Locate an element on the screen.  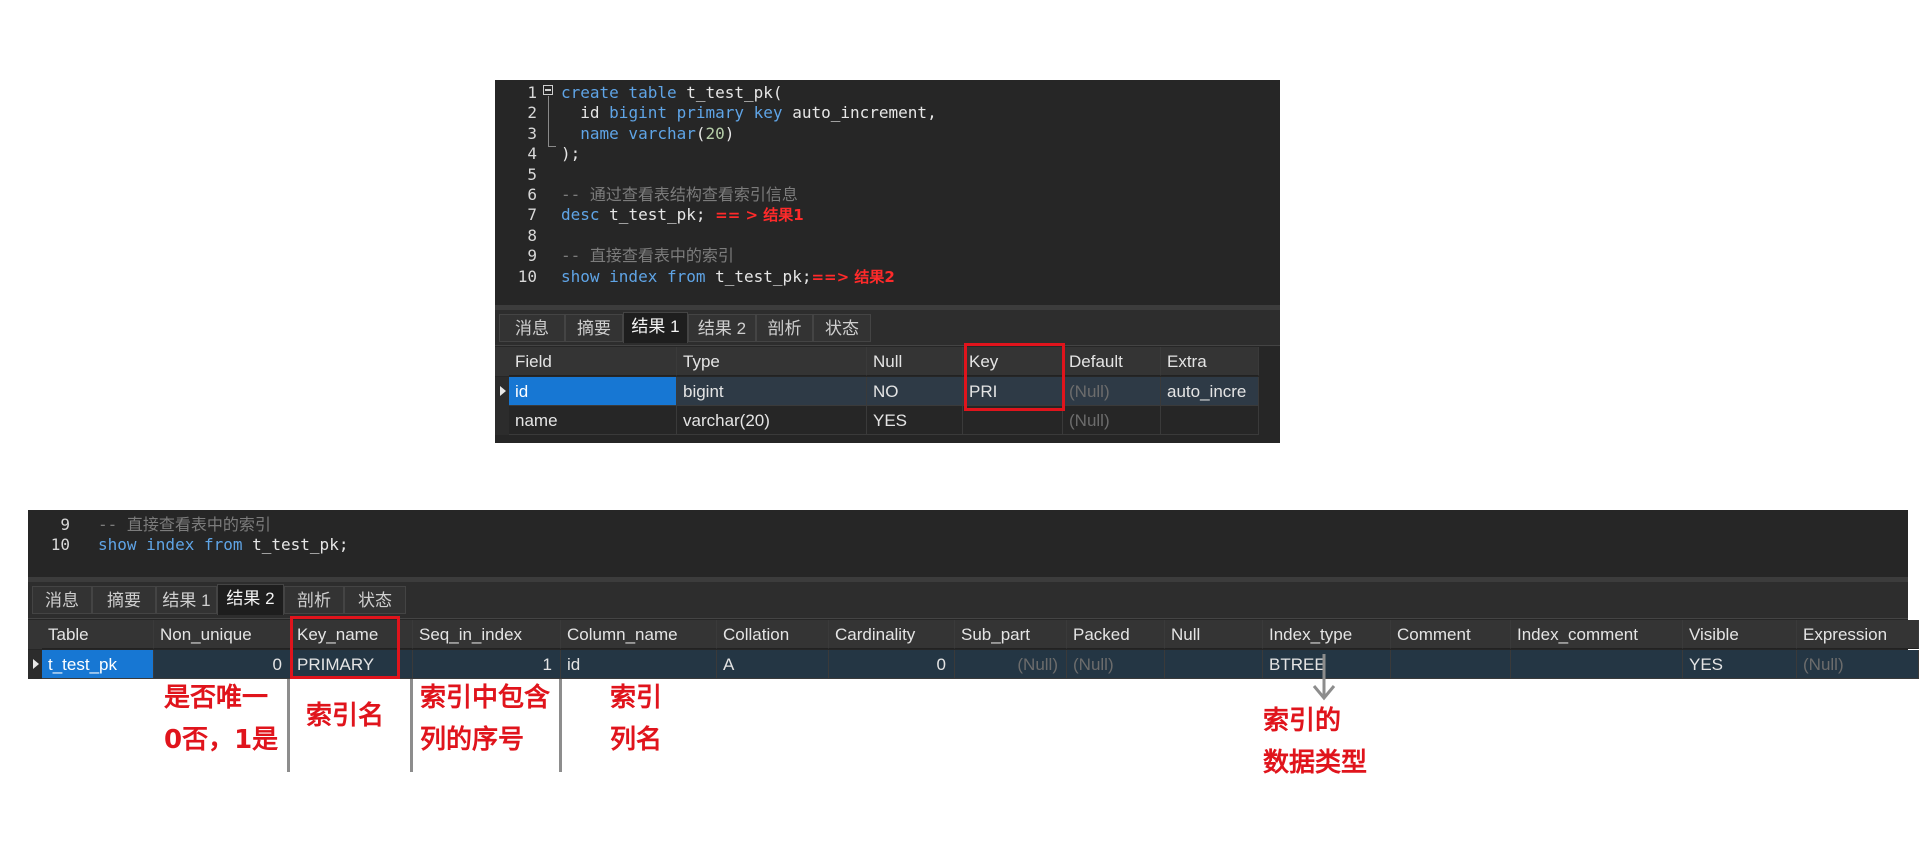
line-number: 9 is located at coordinates (65, 524).